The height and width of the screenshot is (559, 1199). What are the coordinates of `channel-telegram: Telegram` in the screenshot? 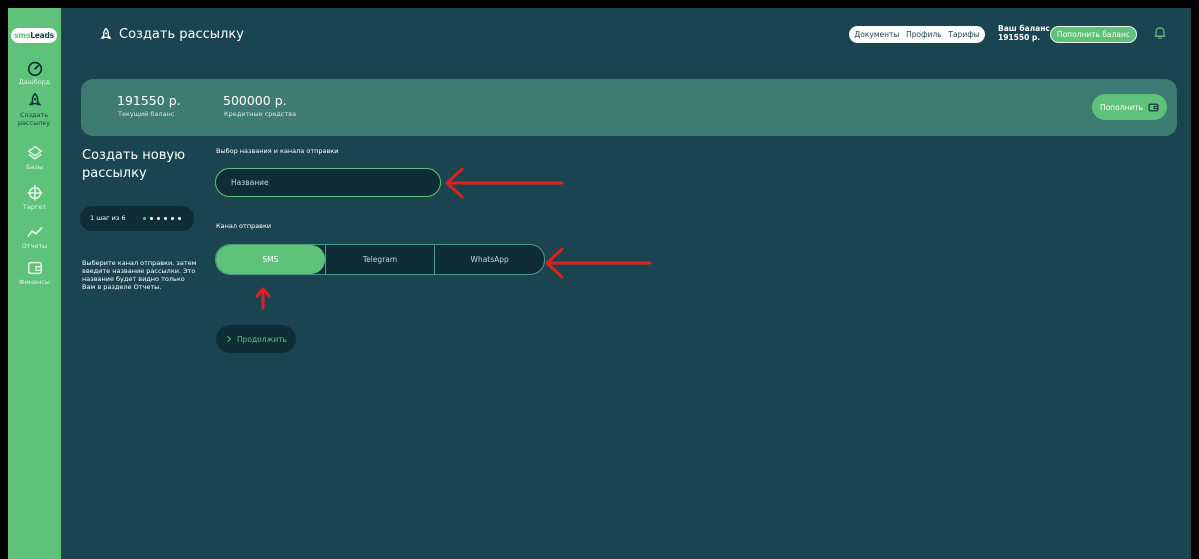 It's located at (379, 259).